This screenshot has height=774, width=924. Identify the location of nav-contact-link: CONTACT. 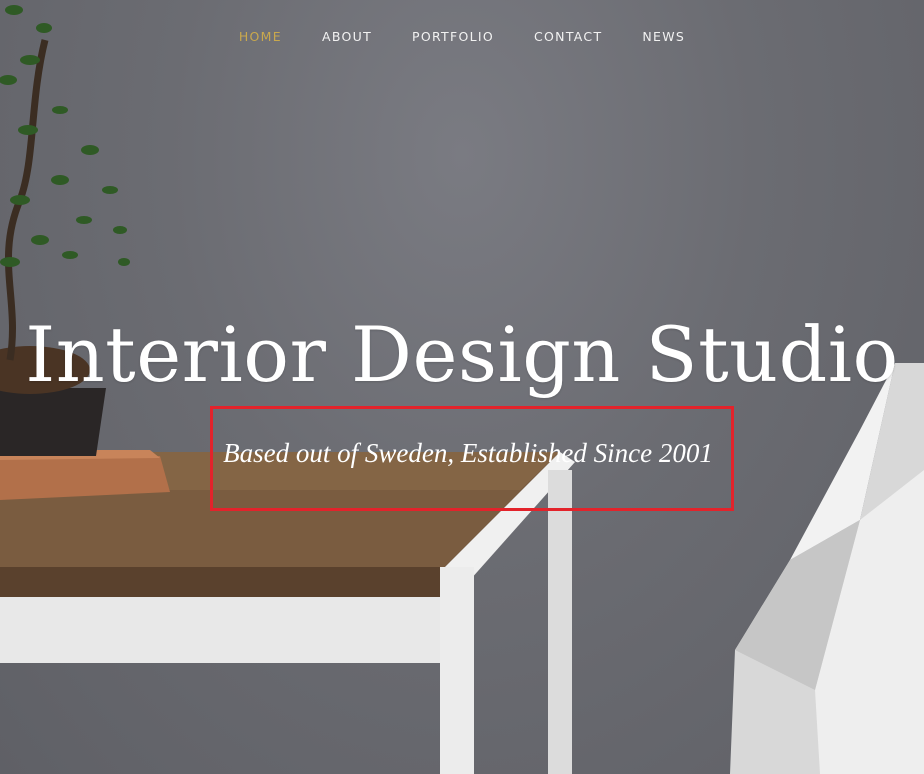
(568, 36).